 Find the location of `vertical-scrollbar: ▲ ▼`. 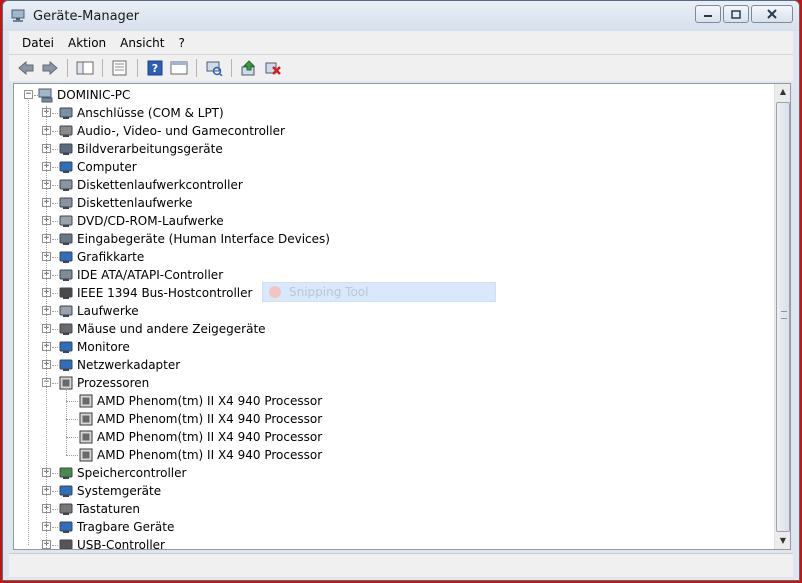

vertical-scrollbar: ▲ ▼ is located at coordinates (782, 316).